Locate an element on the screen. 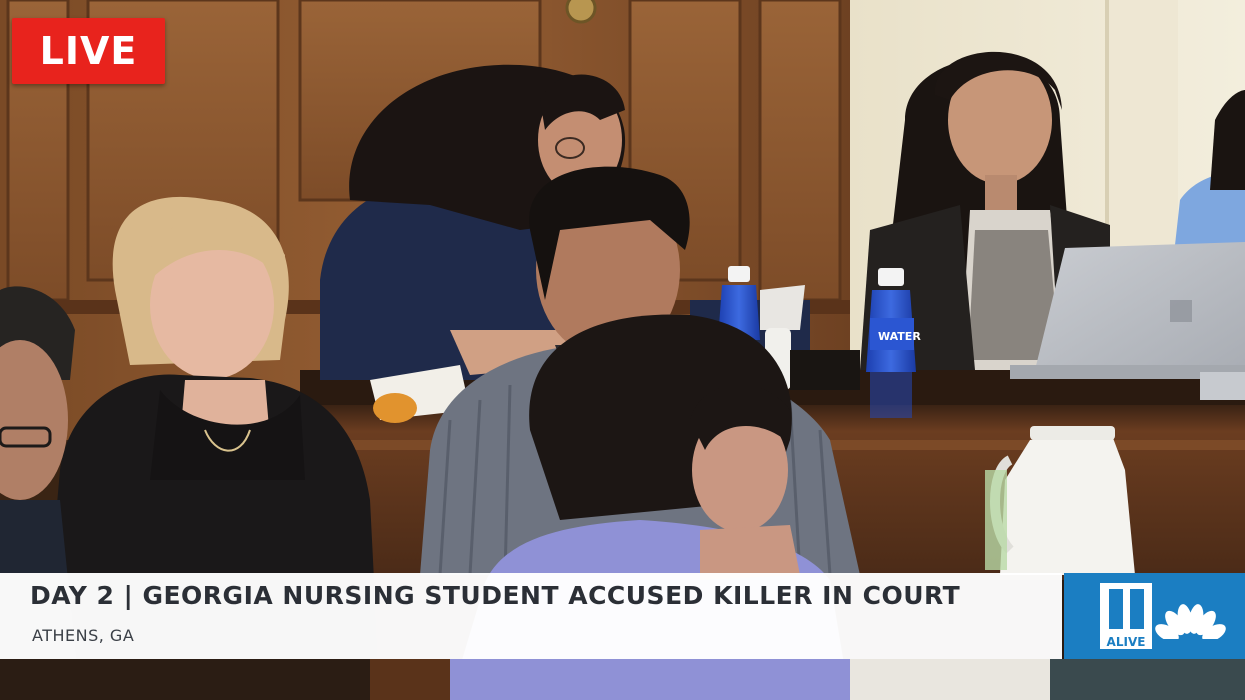  peacock-icon is located at coordinates (1190, 624).